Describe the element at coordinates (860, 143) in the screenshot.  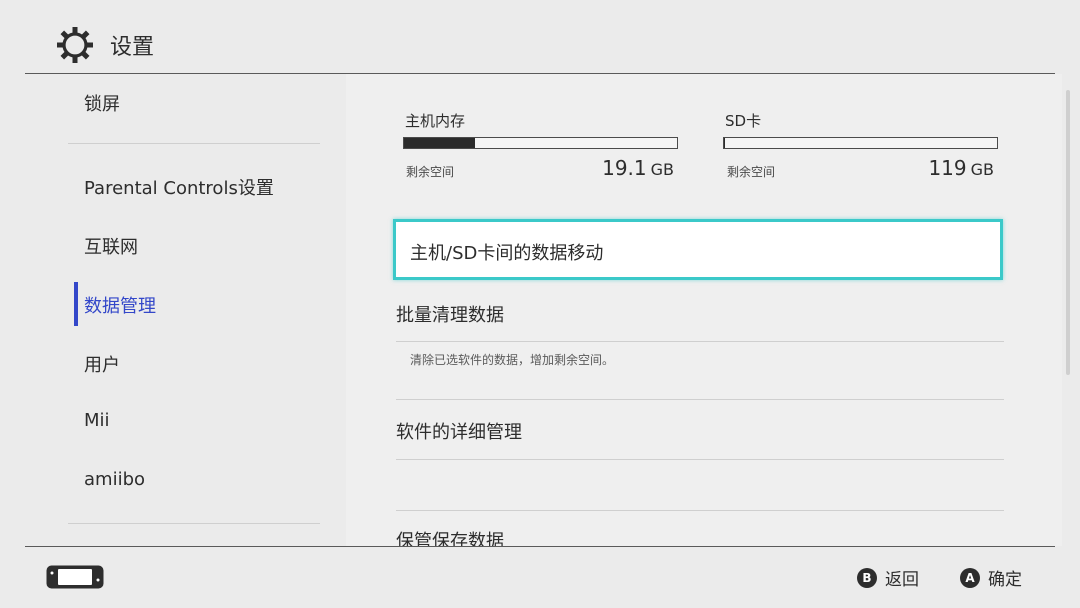
I see `sd-card-bar` at that location.